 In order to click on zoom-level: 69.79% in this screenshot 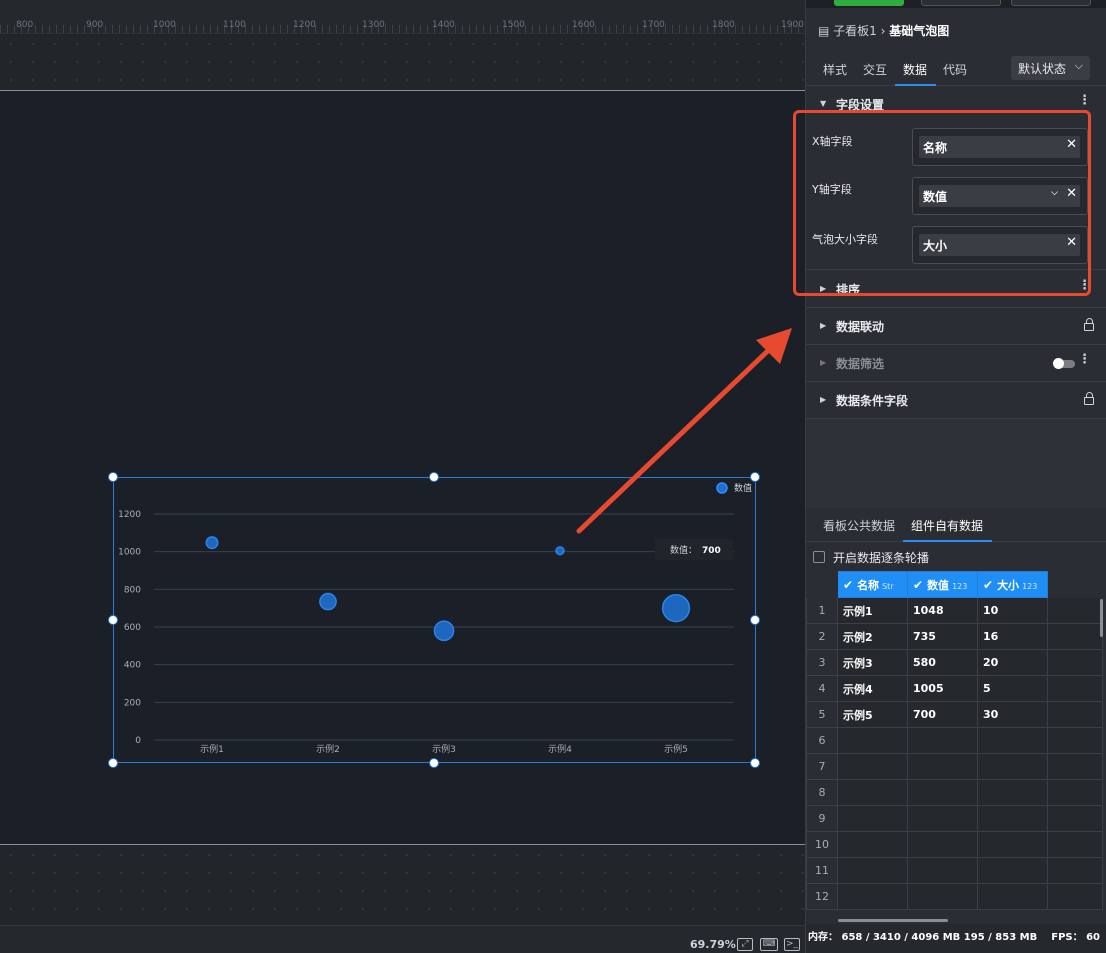, I will do `click(713, 944)`.